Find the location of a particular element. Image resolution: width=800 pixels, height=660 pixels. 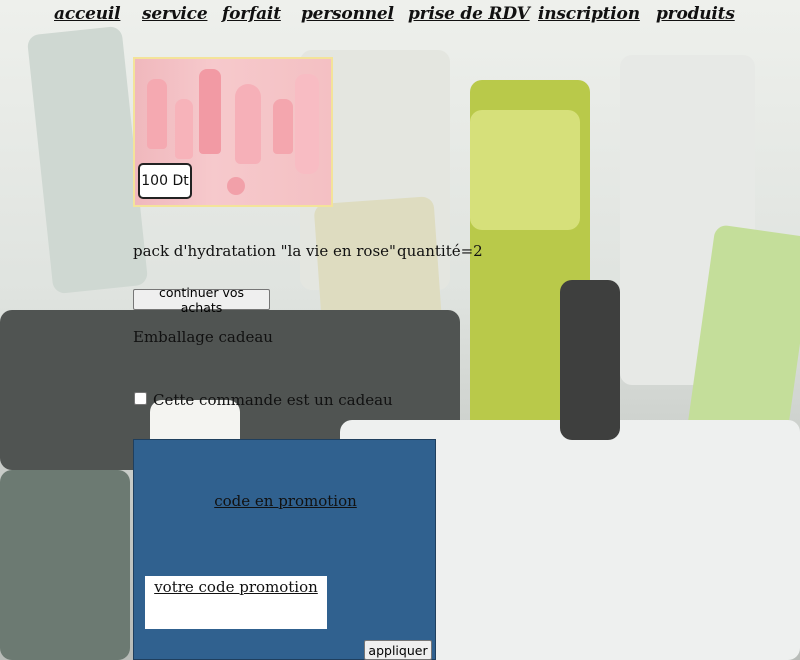

nav-link-prise-de-rdv: prise de RDV is located at coordinates (469, 14).